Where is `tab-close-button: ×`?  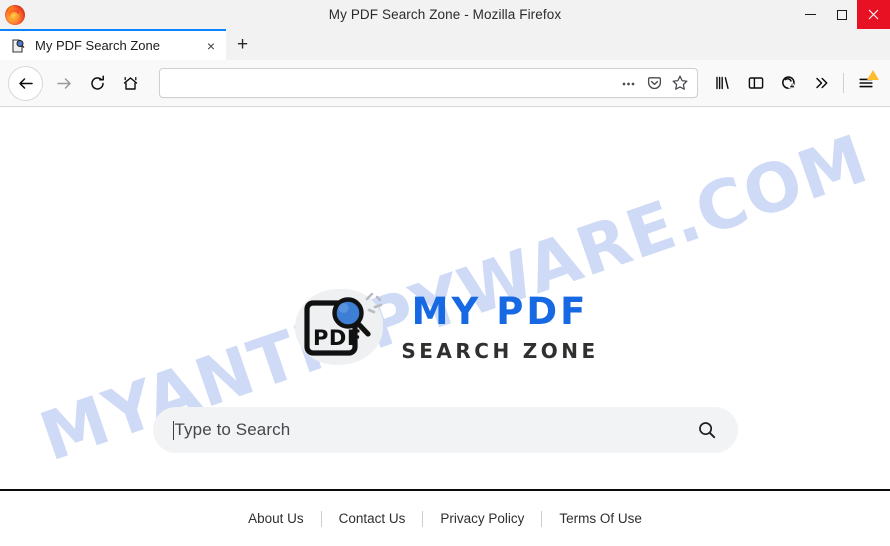 tab-close-button: × is located at coordinates (211, 46).